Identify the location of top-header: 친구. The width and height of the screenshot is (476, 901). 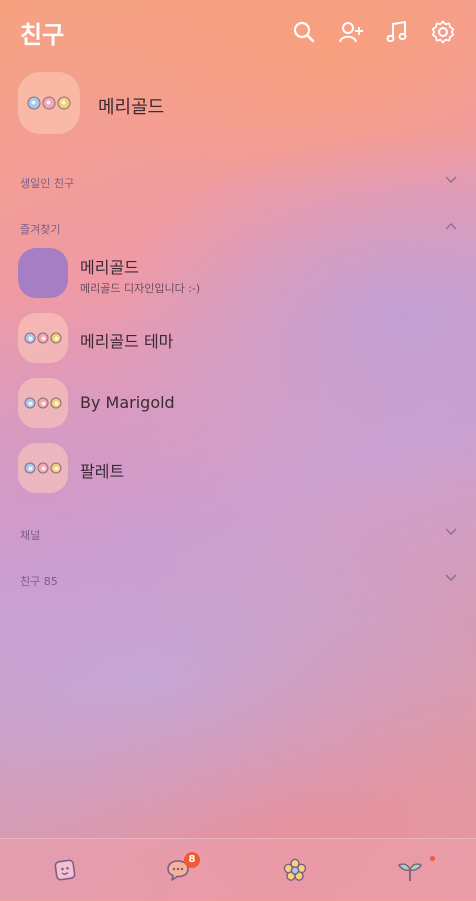
(238, 33).